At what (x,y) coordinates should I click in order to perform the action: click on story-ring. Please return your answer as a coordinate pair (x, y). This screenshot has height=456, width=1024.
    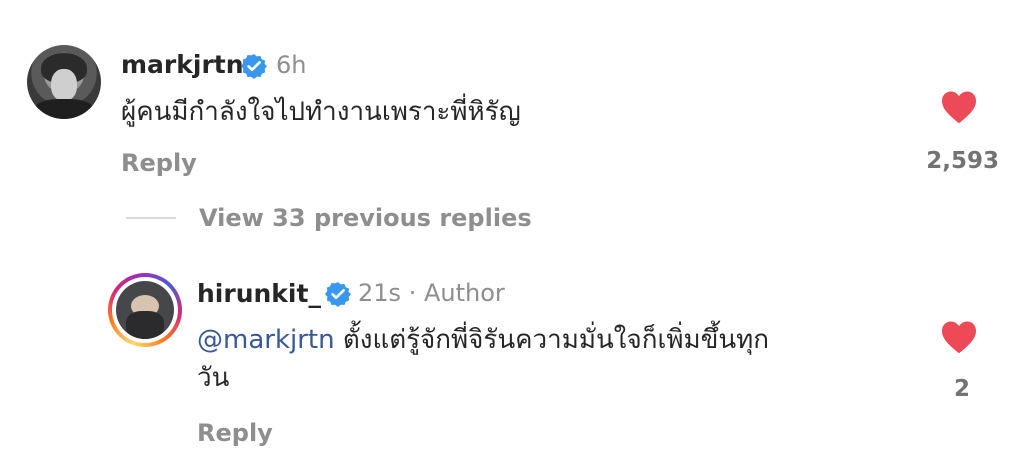
    Looking at the image, I should click on (145, 310).